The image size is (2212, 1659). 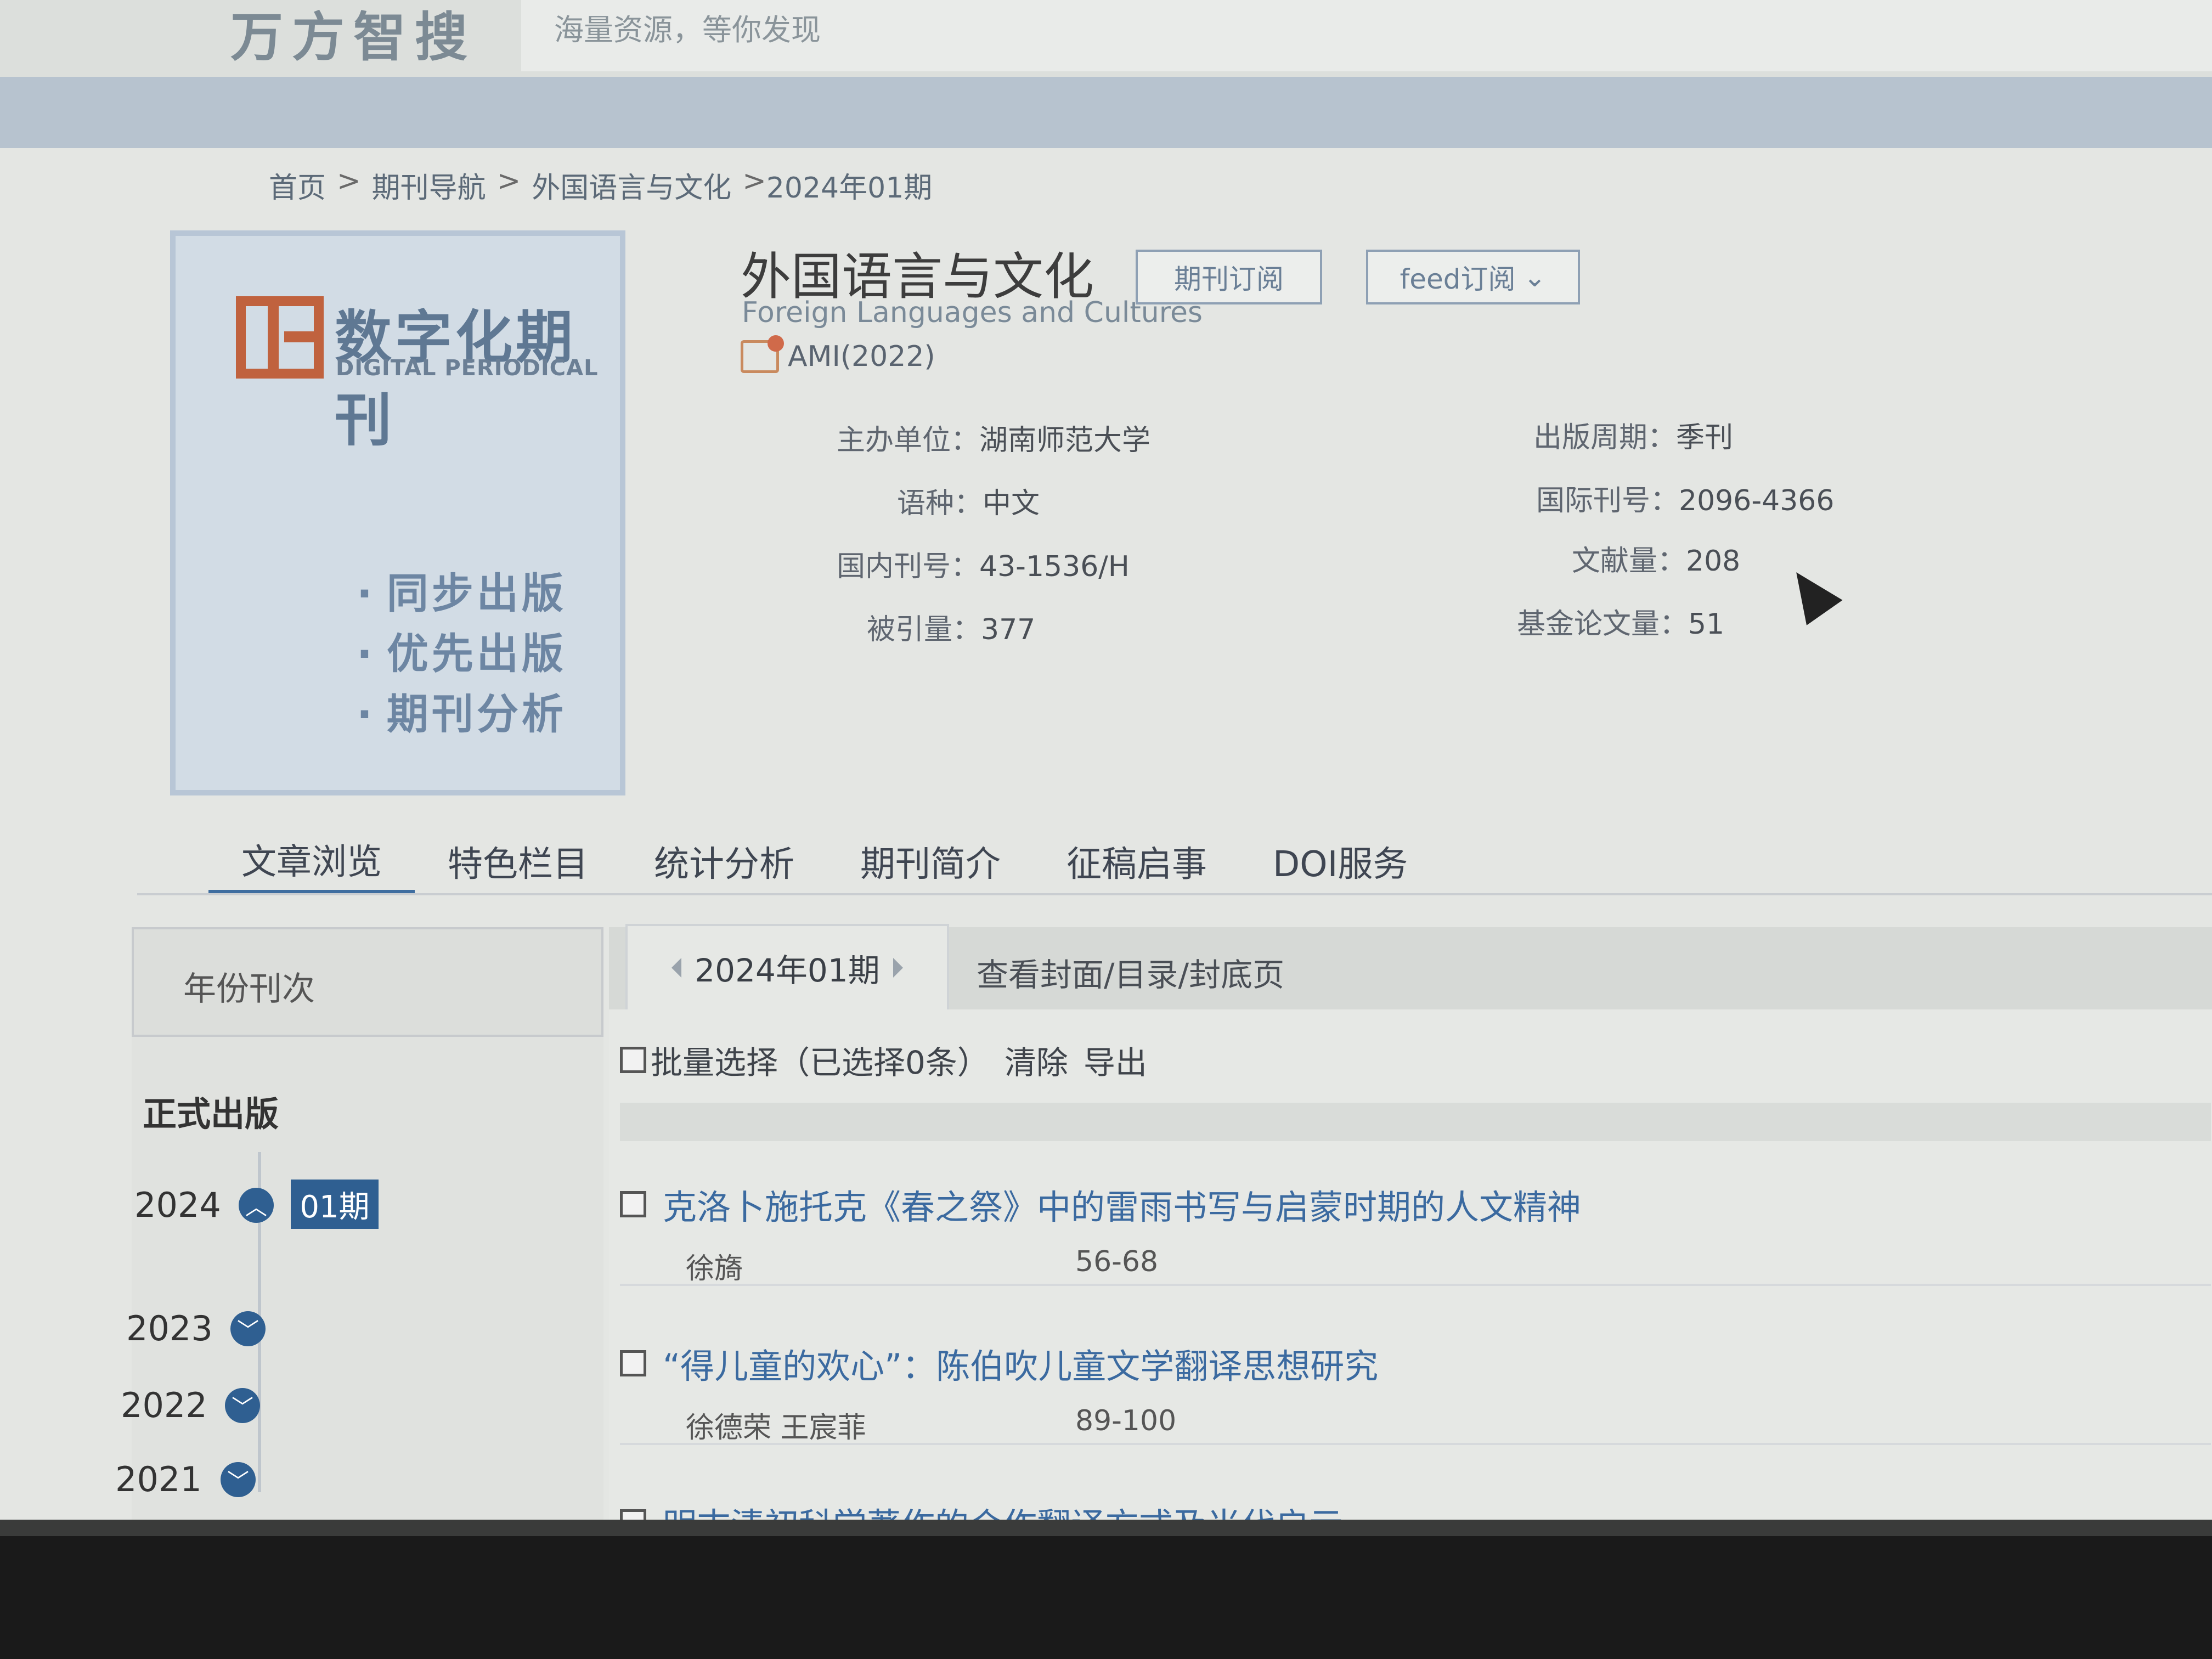 I want to click on slogan-bar: 海量资源，等你发现, so click(x=1366, y=36).